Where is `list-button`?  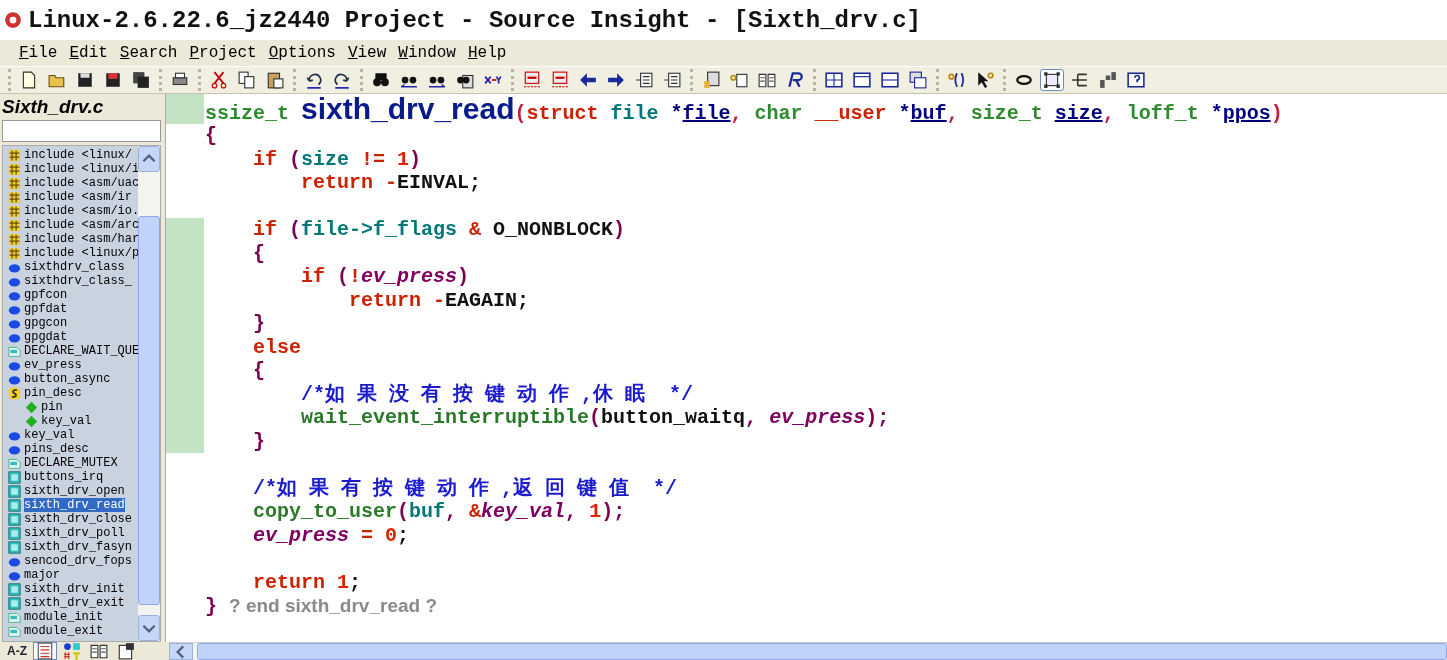 list-button is located at coordinates (45, 651).